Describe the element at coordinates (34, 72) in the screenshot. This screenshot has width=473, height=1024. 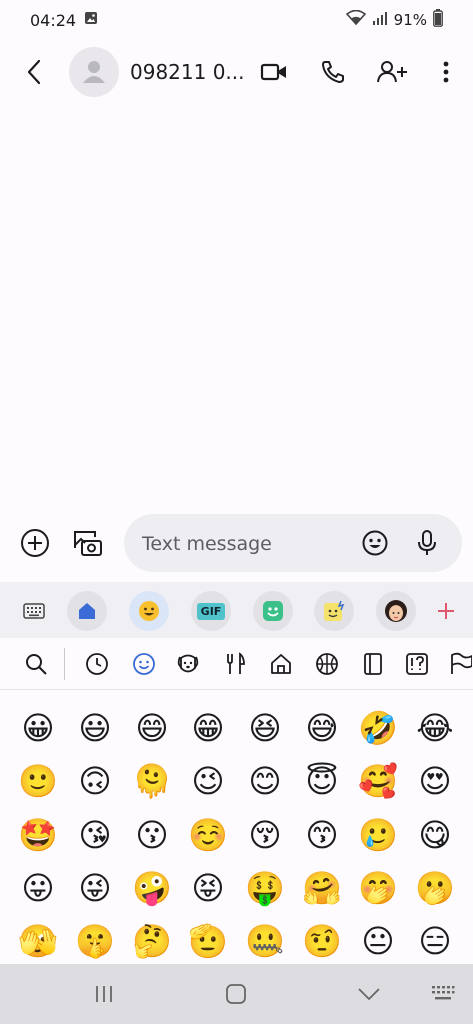
I see `back-button` at that location.